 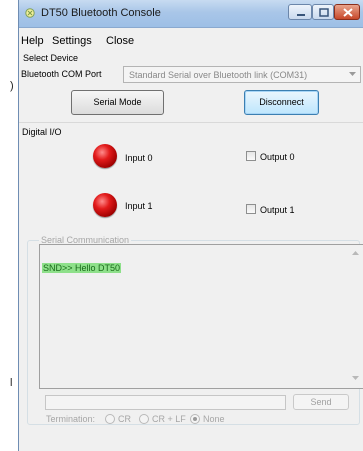 What do you see at coordinates (191, 39) in the screenshot?
I see `menu-bar: Help Settings Close` at bounding box center [191, 39].